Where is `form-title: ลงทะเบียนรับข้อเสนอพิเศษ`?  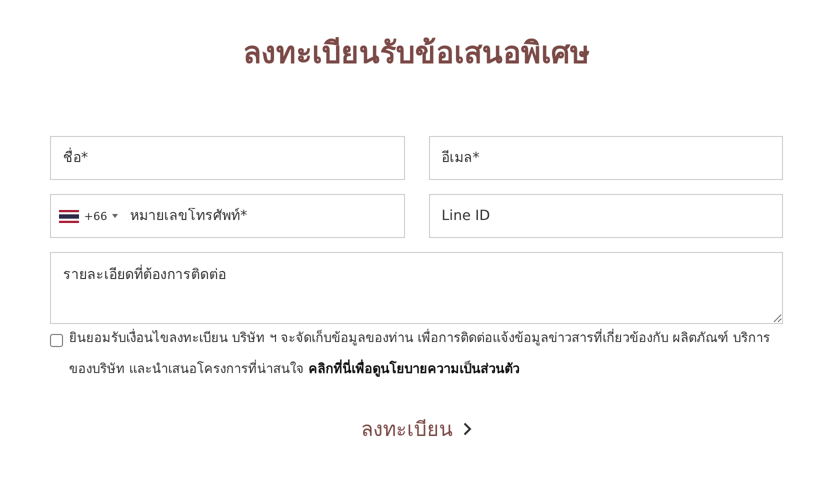 form-title: ลงทะเบียนรับข้อเสนอพิเศษ is located at coordinates (416, 54).